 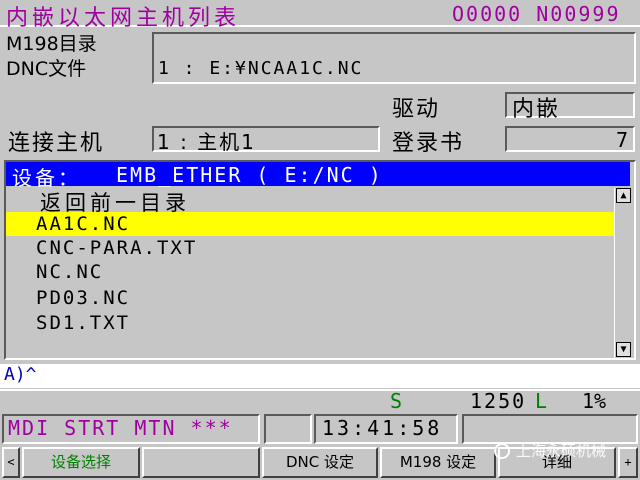 What do you see at coordinates (288, 429) in the screenshot?
I see `mode-cell-blank` at bounding box center [288, 429].